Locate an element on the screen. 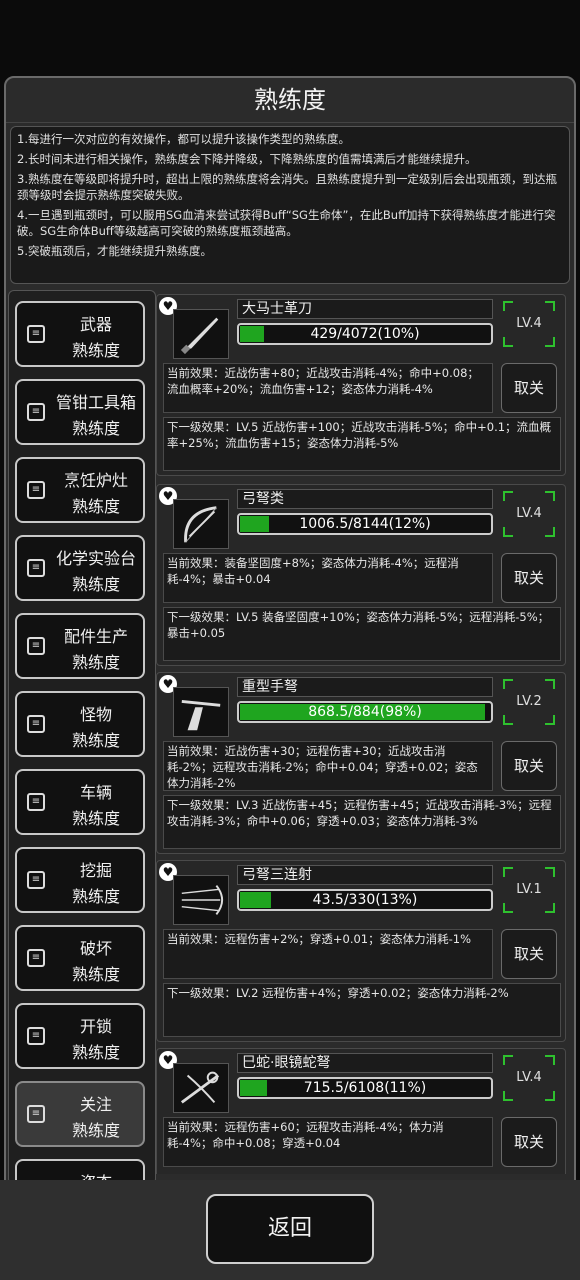 The height and width of the screenshot is (1280, 580). level-badge: LV.2 is located at coordinates (529, 702).